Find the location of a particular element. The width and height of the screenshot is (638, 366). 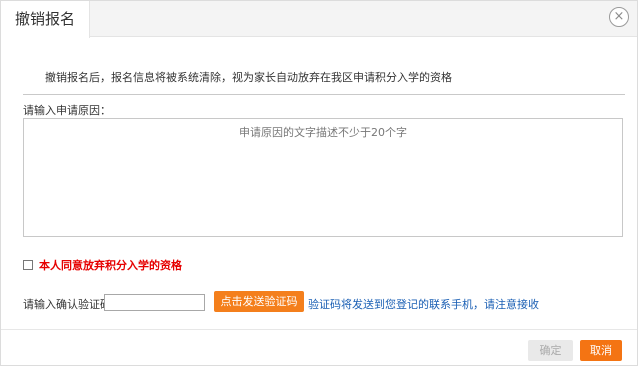

reason-label: 请输入申请原因： is located at coordinates (67, 110).